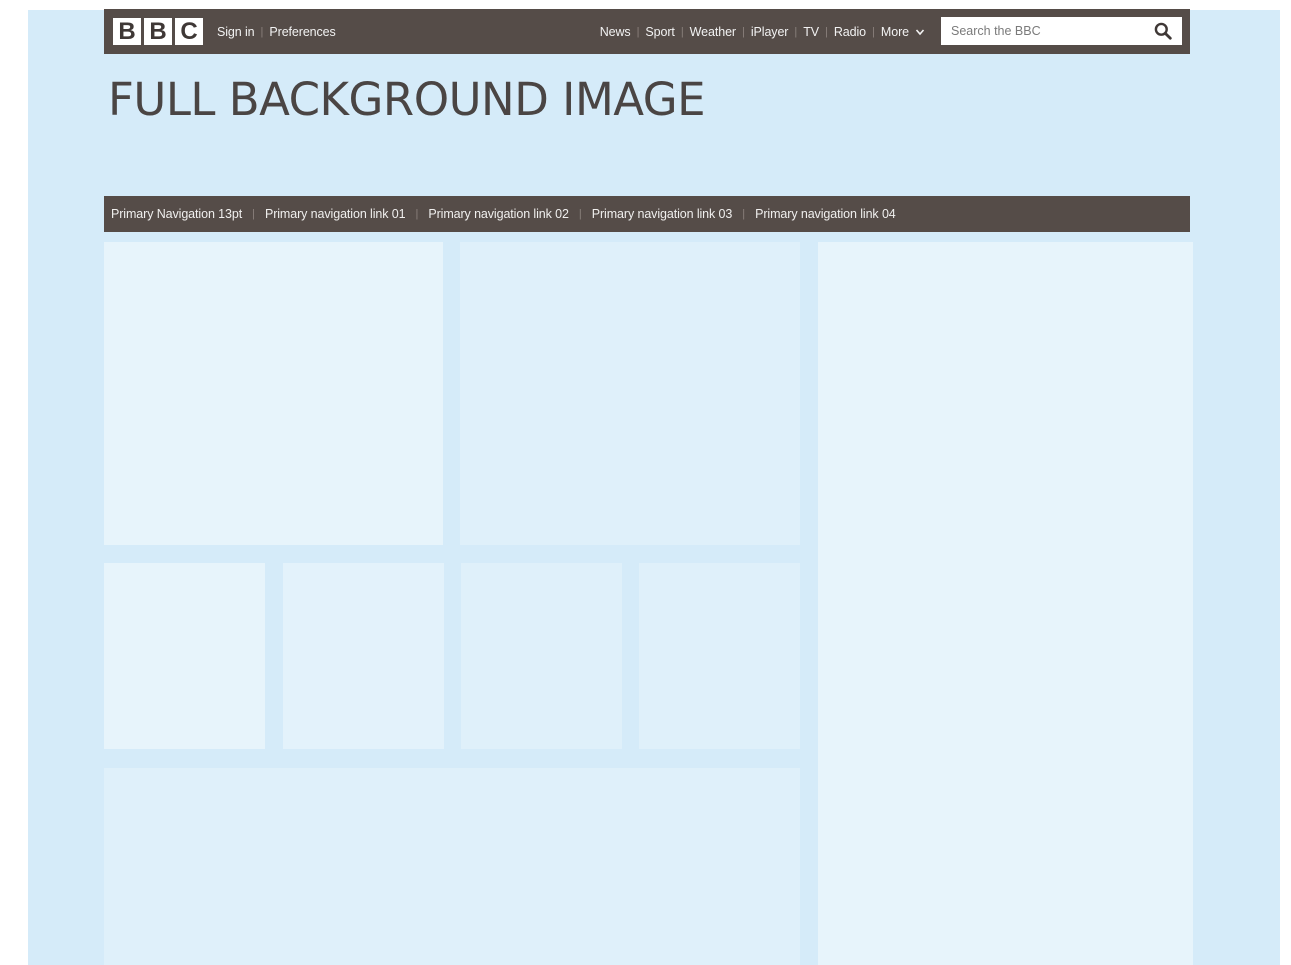 The height and width of the screenshot is (965, 1291). I want to click on bbc-logo: B B C, so click(158, 31).